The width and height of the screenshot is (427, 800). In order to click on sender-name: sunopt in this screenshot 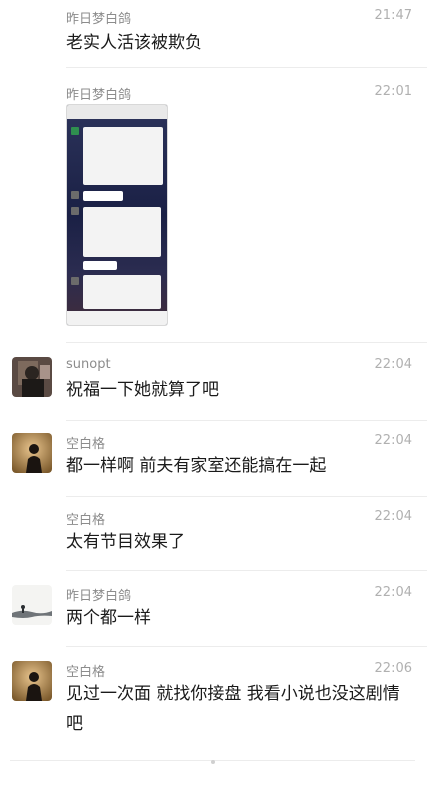, I will do `click(88, 364)`.